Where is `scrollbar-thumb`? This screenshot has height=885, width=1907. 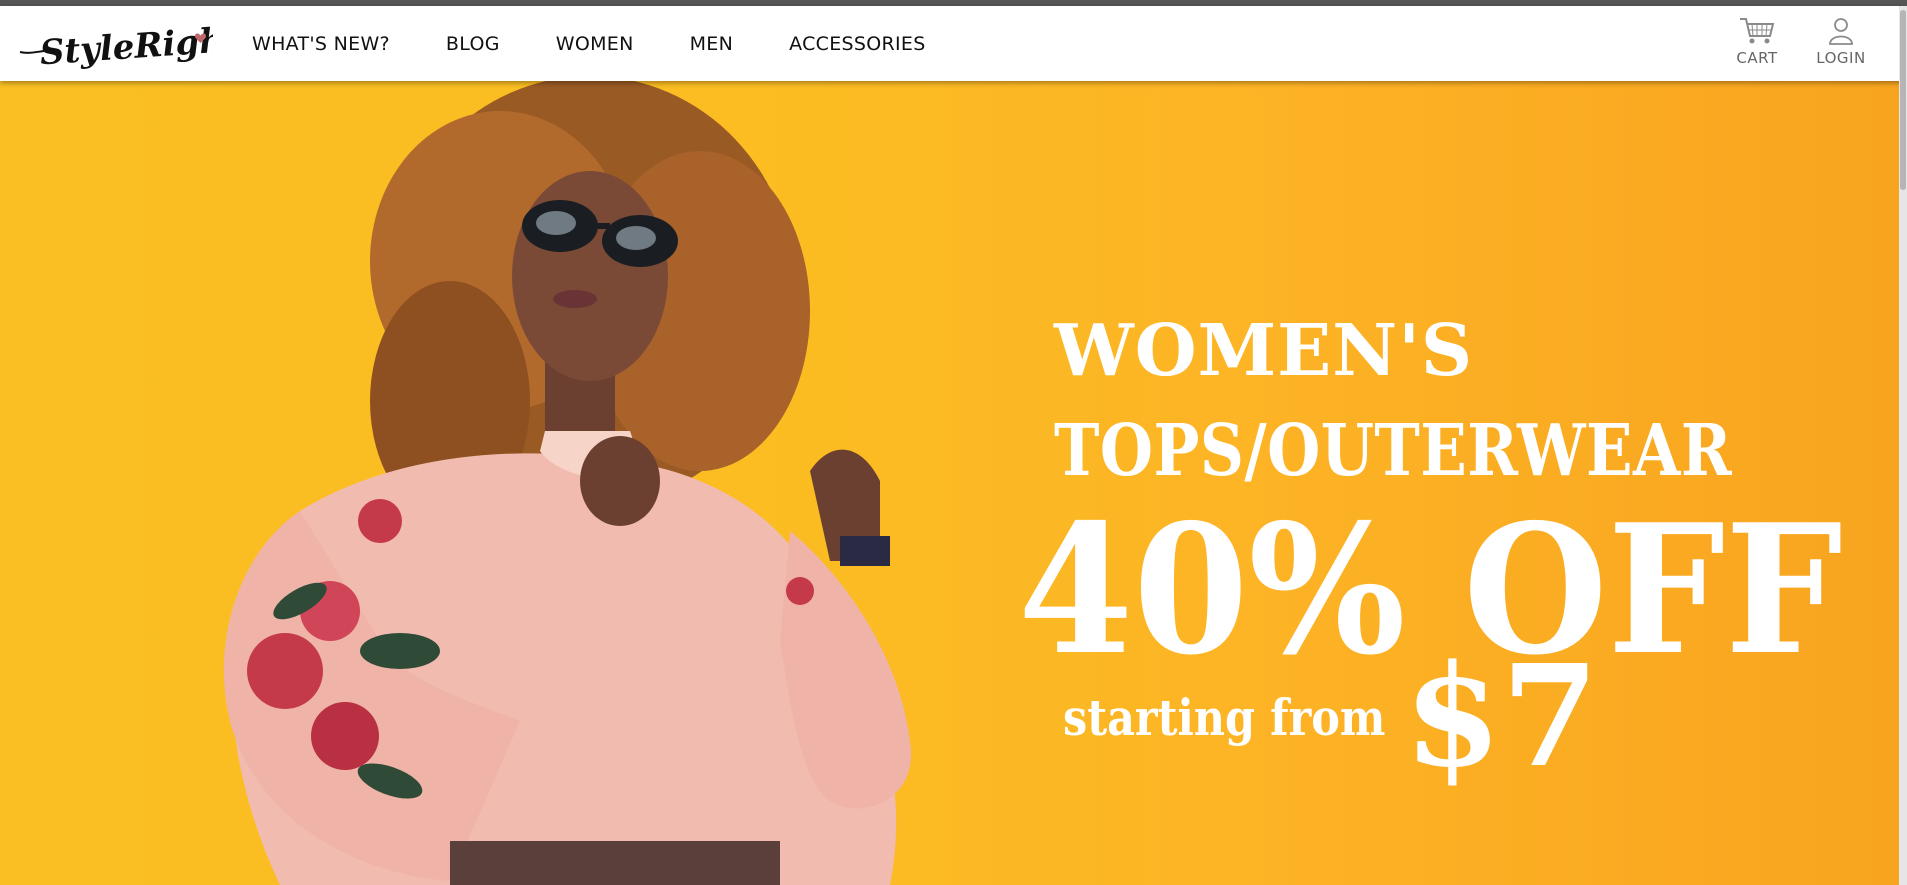
scrollbar-thumb is located at coordinates (1903, 100).